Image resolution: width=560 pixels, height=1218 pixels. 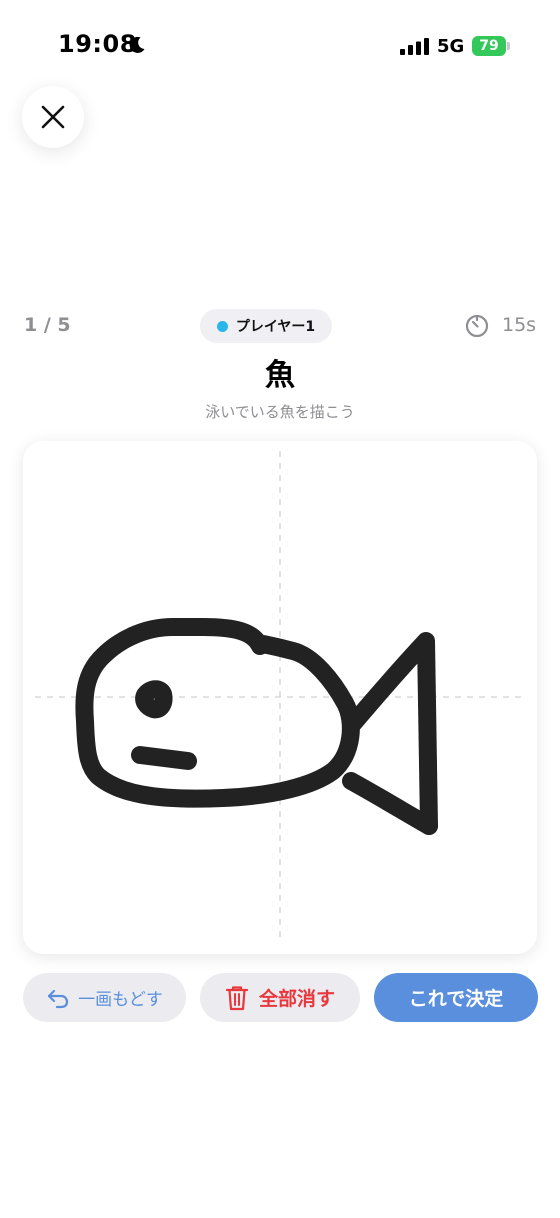 What do you see at coordinates (477, 326) in the screenshot?
I see `timer-icon` at bounding box center [477, 326].